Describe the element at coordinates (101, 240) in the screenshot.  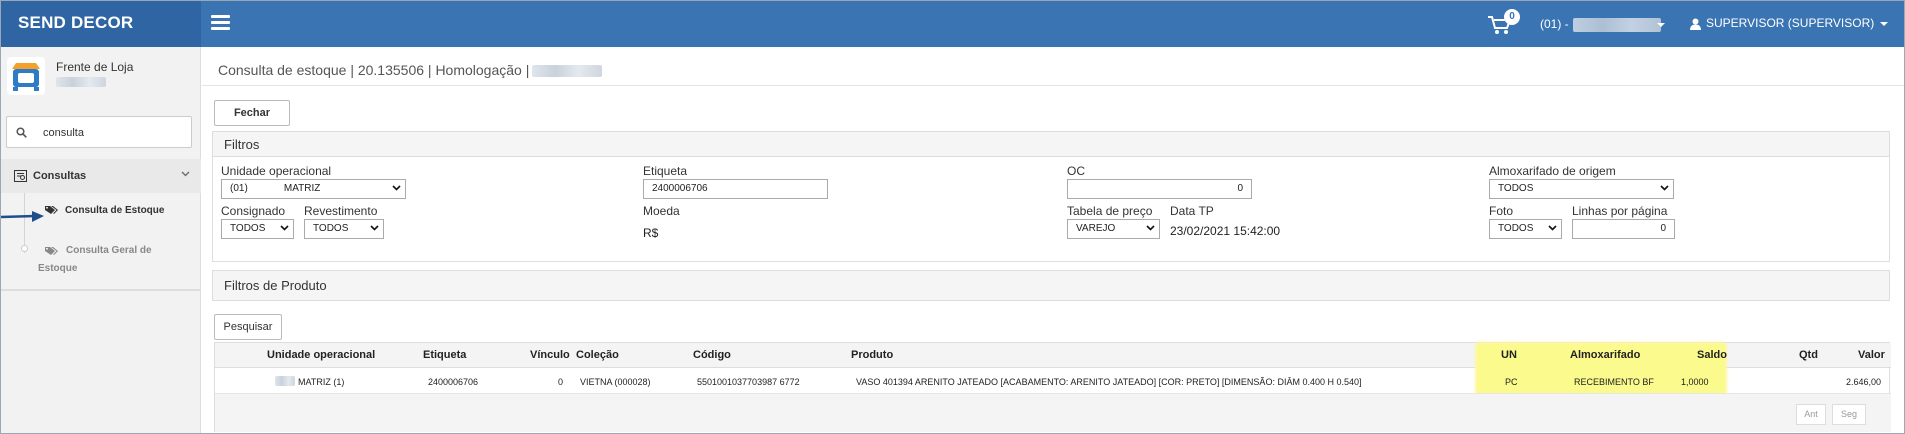
I see `sidebar: Frente de Loja Consultas` at that location.